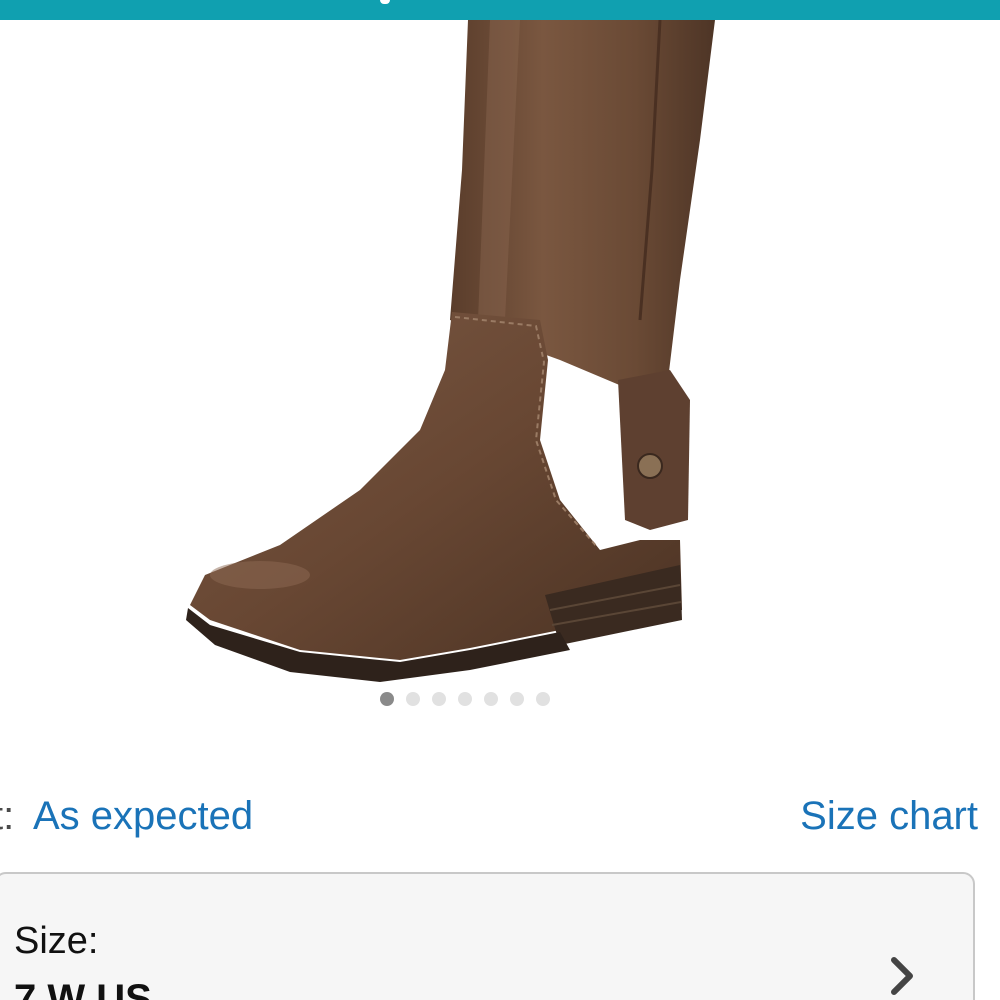  Describe the element at coordinates (487, 936) in the screenshot. I see `size-selector-button: Size: 7 W US` at that location.